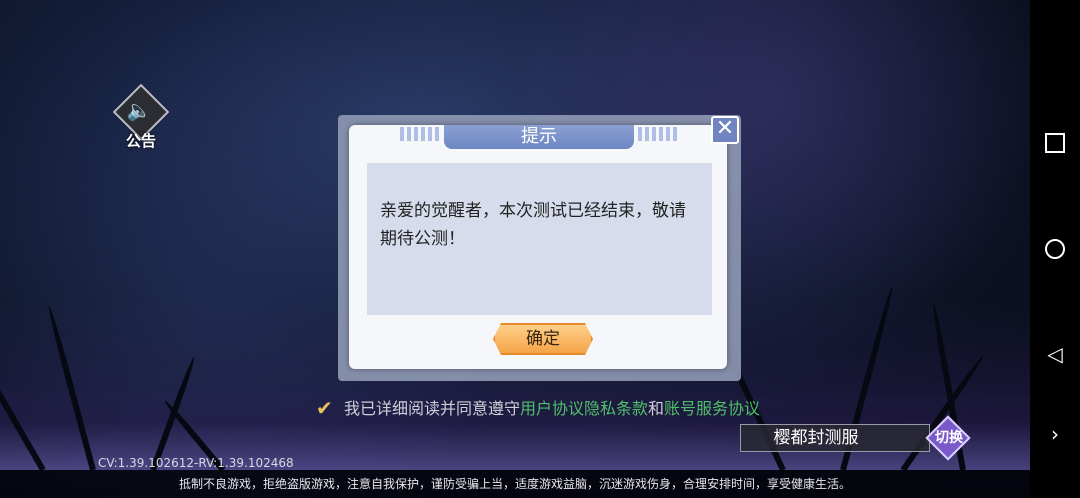 The width and height of the screenshot is (1080, 498). I want to click on announcement-label: 公告, so click(140, 141).